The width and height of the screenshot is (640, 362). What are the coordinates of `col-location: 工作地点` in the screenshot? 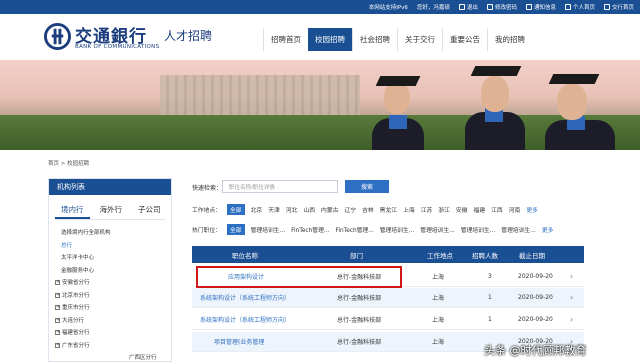 It's located at (440, 255).